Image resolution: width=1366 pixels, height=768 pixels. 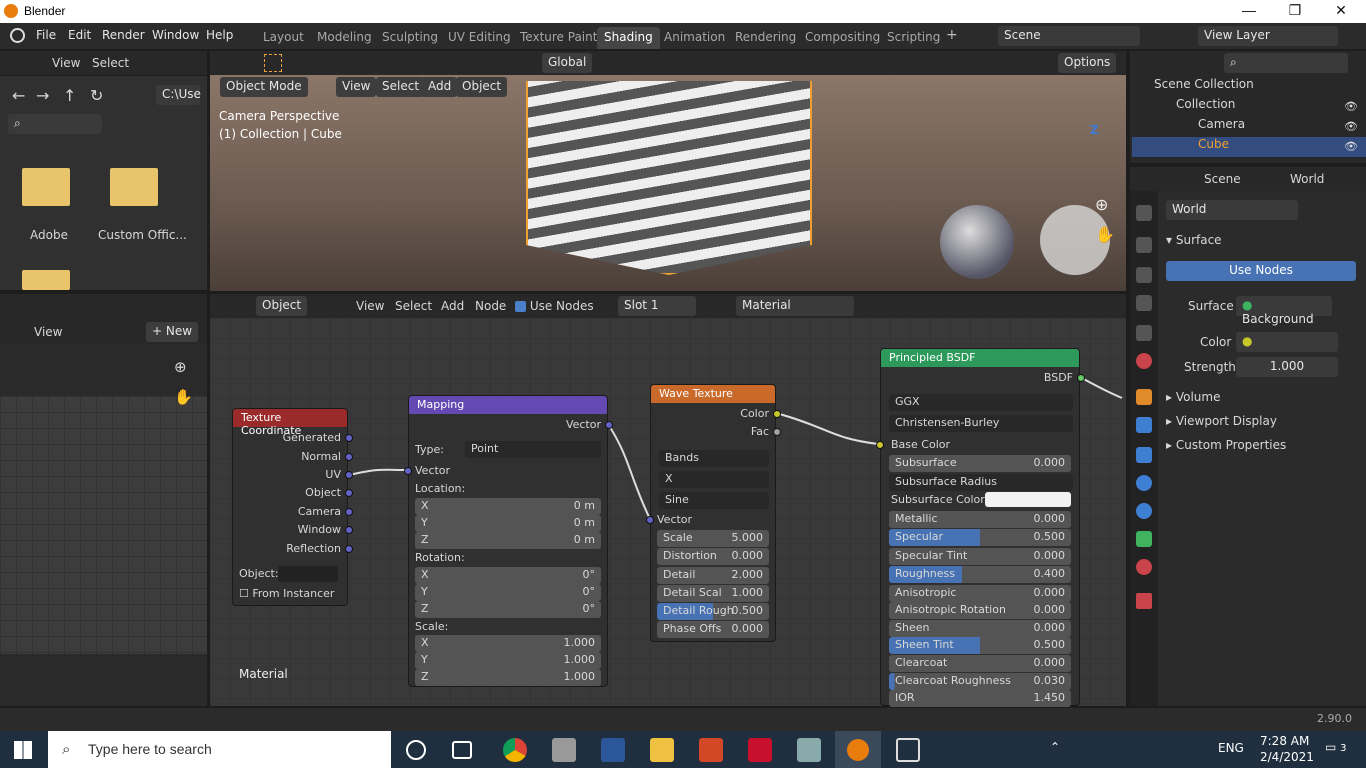 I want to click on specular-field: Specular 0.500, so click(x=980, y=537).